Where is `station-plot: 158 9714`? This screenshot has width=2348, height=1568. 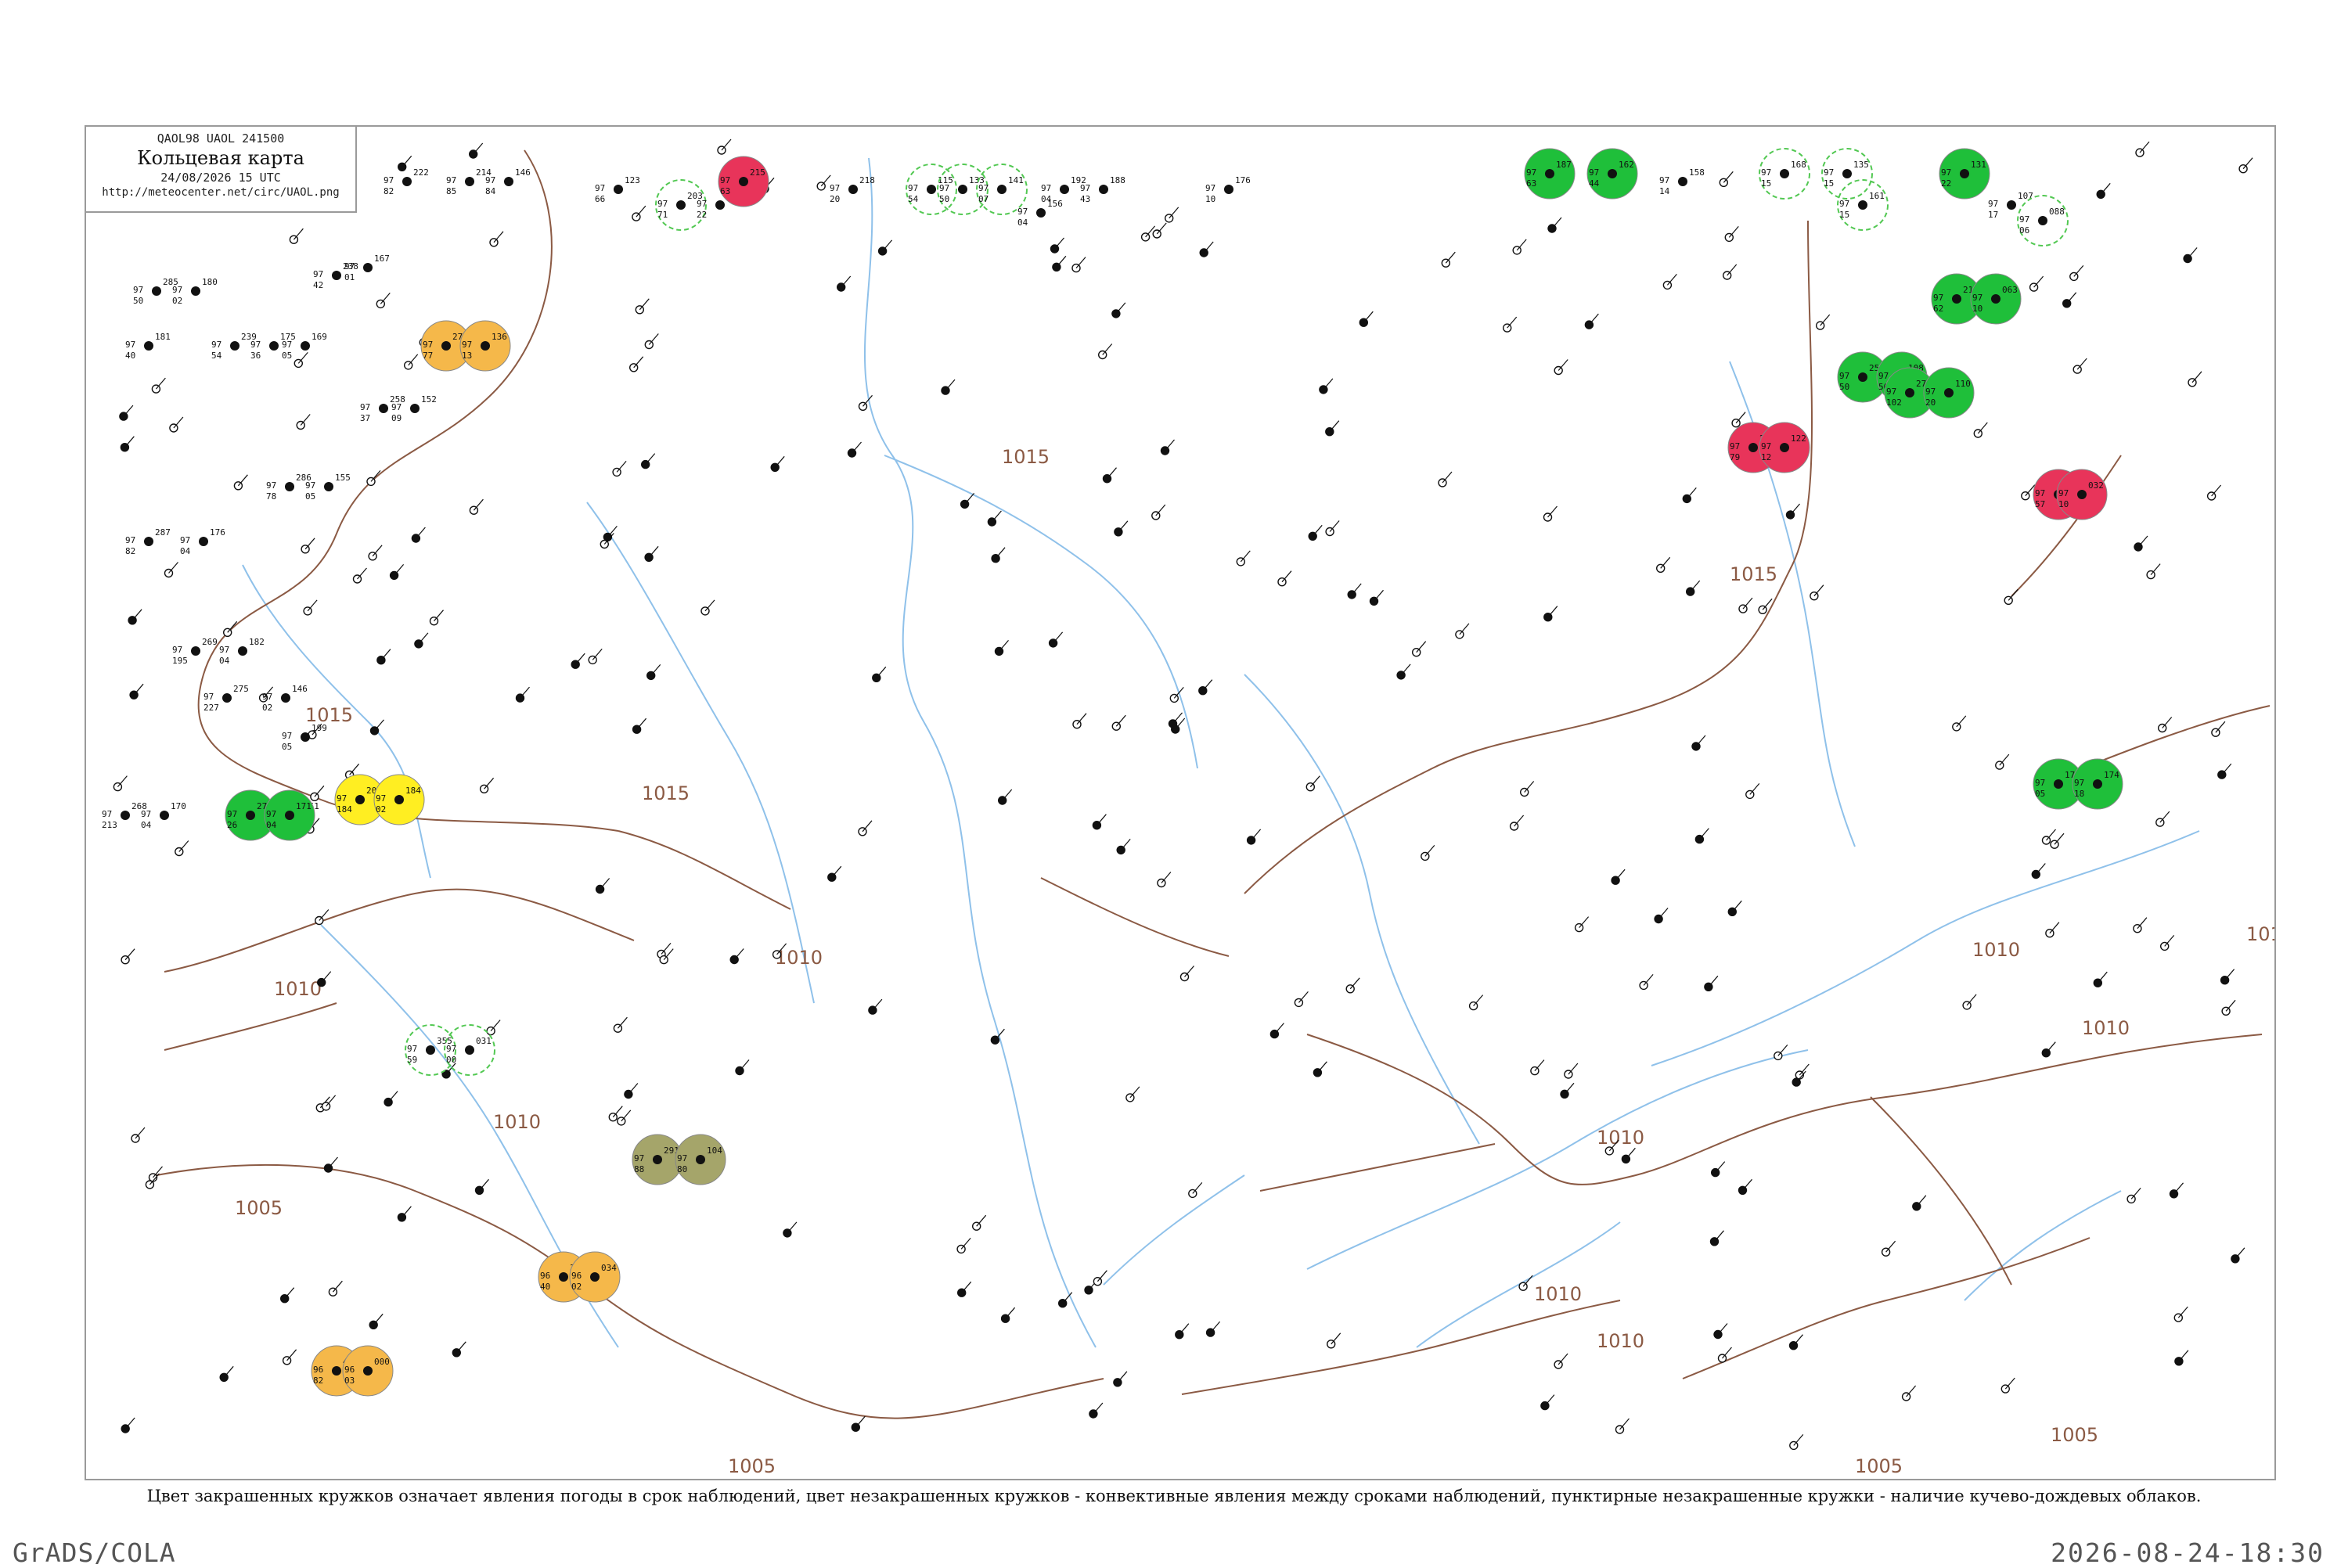 station-plot: 158 9714 is located at coordinates (1682, 182).